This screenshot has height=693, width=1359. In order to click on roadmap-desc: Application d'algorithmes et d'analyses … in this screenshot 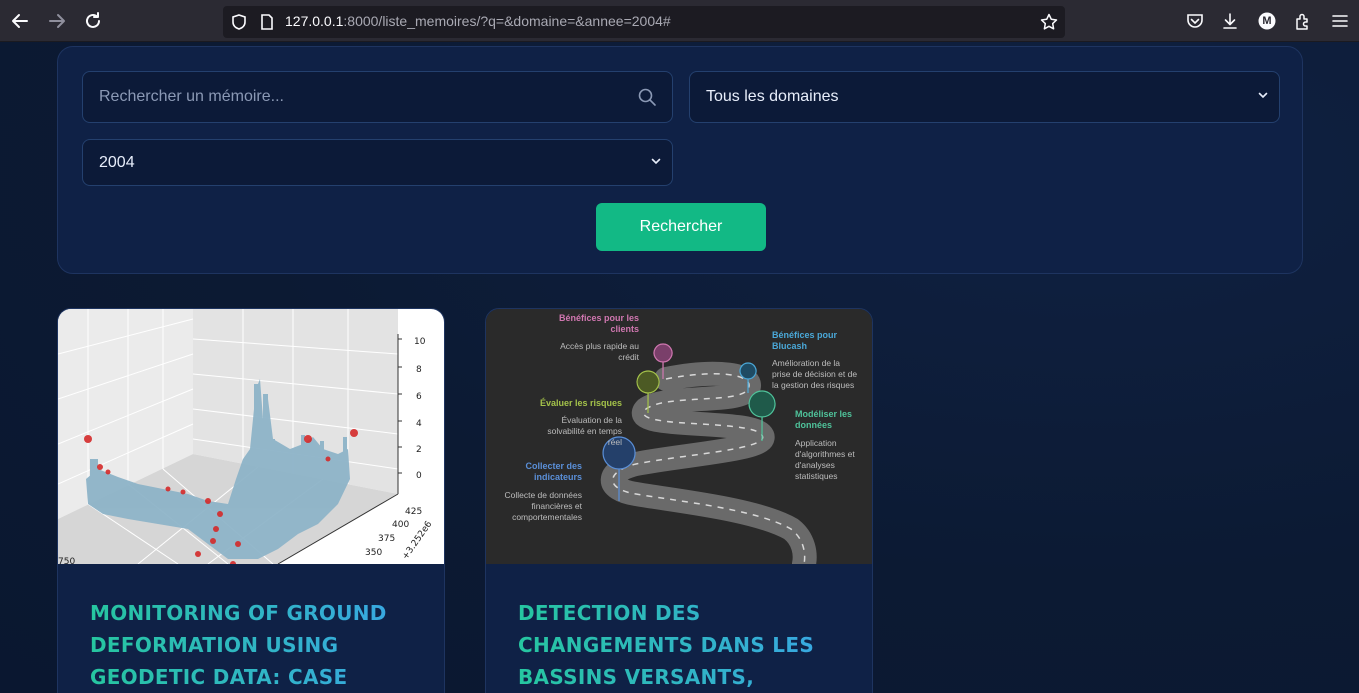, I will do `click(825, 459)`.